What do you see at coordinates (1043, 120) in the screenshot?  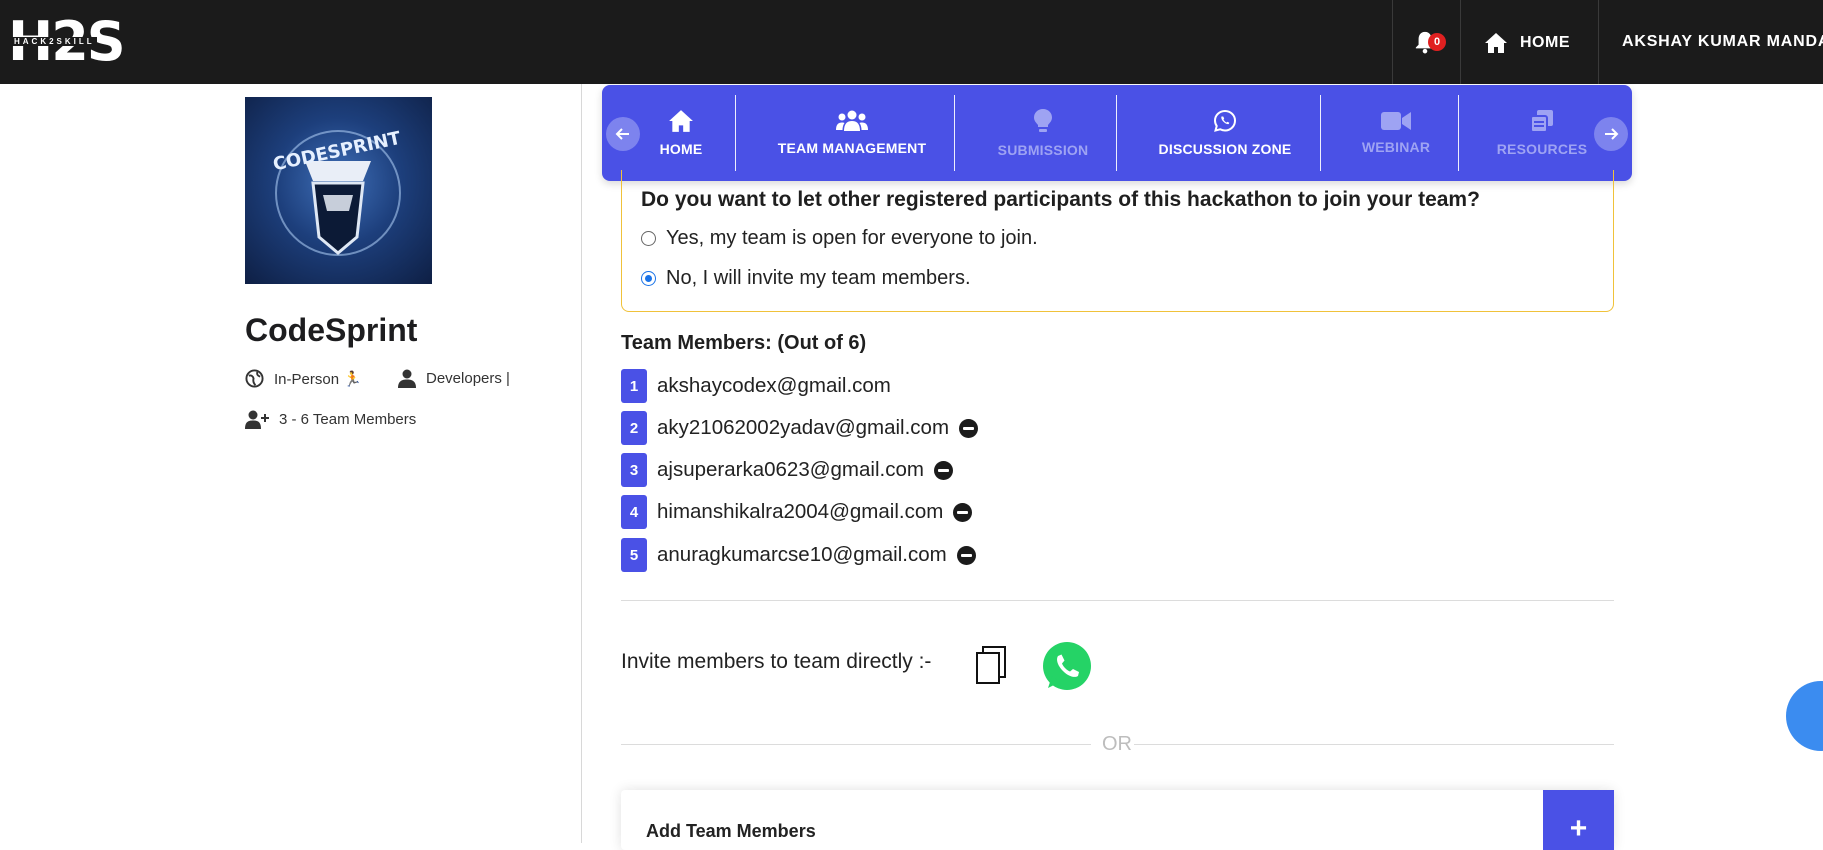 I see `lightbulb-icon` at bounding box center [1043, 120].